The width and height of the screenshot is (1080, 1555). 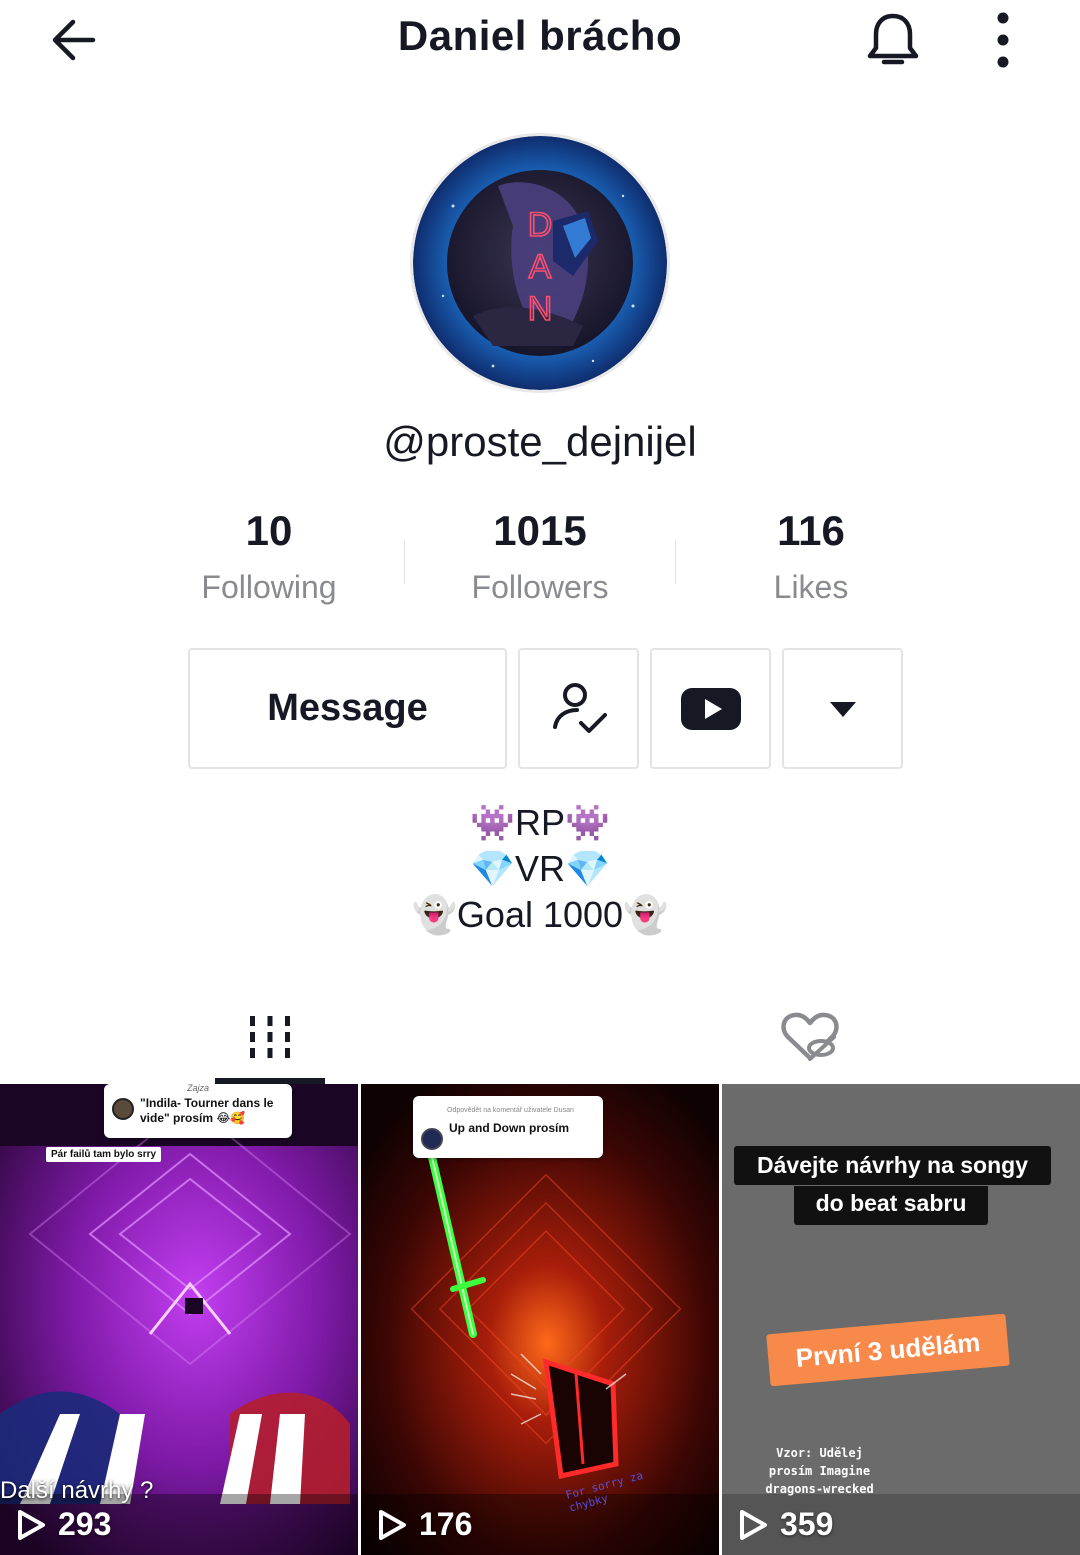 What do you see at coordinates (540, 587) in the screenshot?
I see `followers-label: Followers` at bounding box center [540, 587].